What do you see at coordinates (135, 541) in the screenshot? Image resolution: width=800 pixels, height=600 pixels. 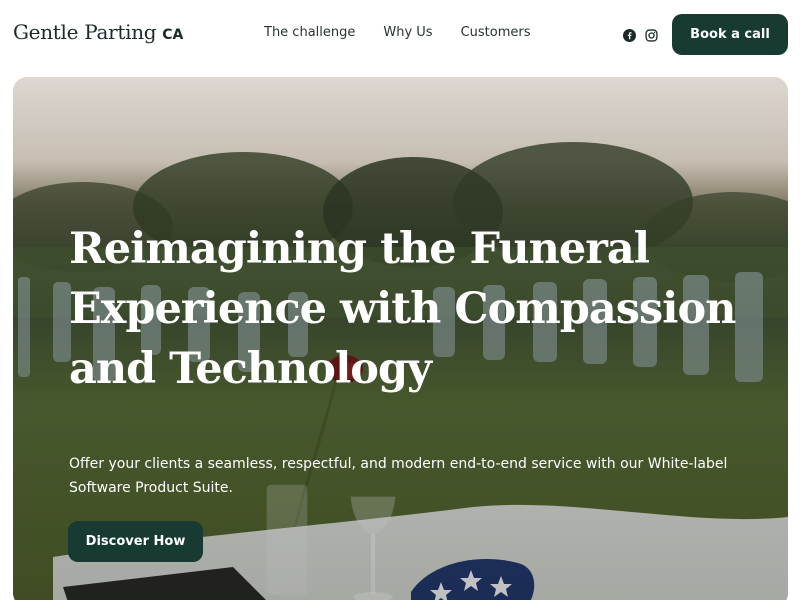 I see `discover-how-button: Discover How` at bounding box center [135, 541].